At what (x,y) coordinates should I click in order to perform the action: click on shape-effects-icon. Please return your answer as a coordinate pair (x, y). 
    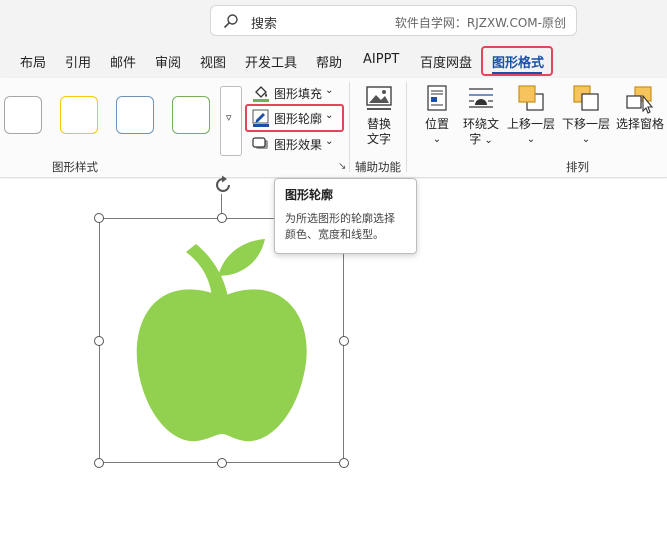
    Looking at the image, I should click on (260, 143).